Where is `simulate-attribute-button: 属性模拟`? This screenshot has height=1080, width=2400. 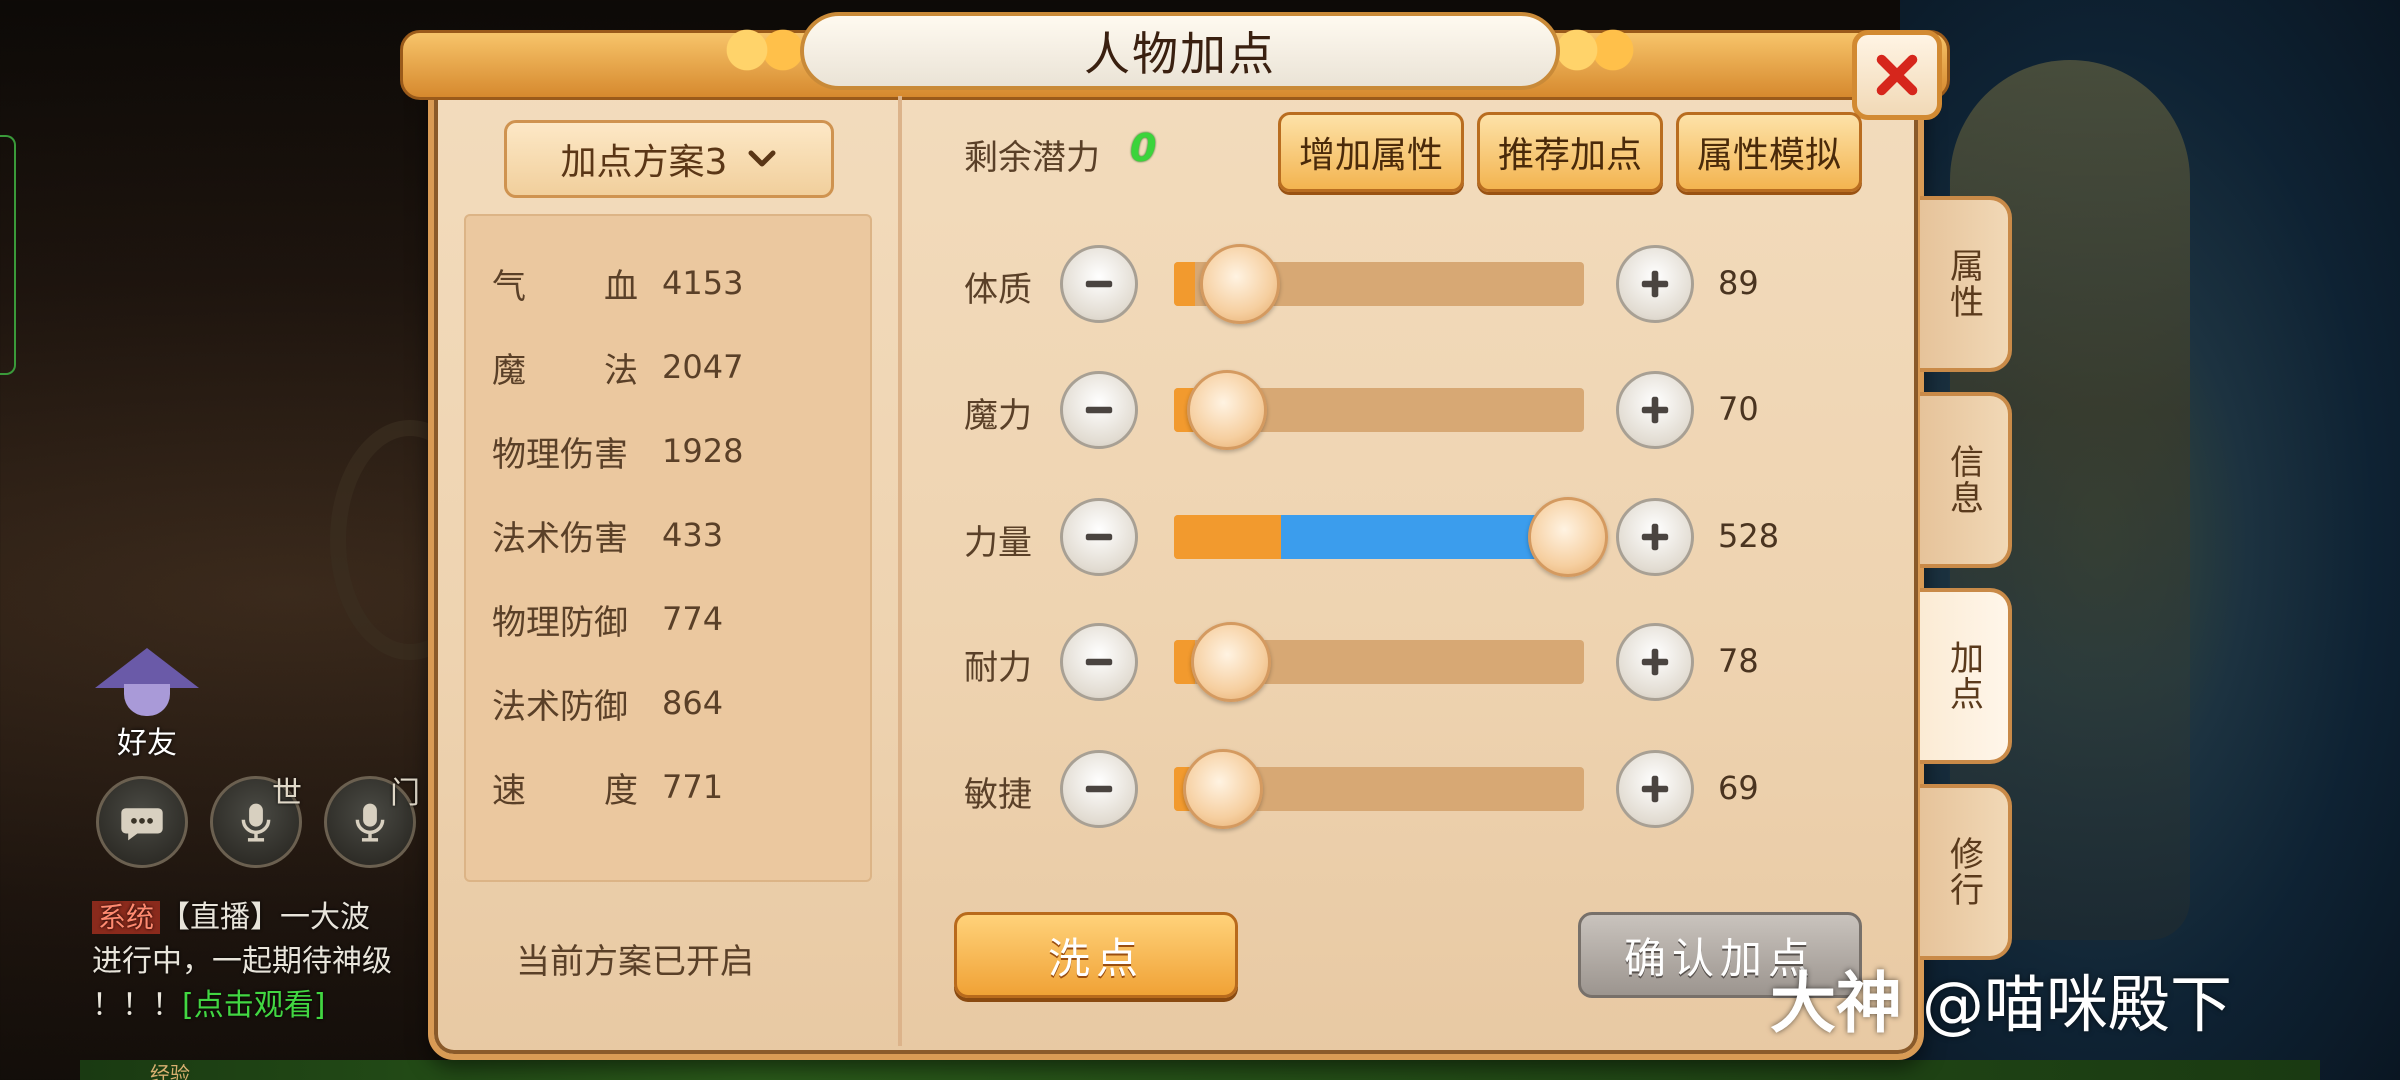
simulate-attribute-button: 属性模拟 is located at coordinates (1769, 152).